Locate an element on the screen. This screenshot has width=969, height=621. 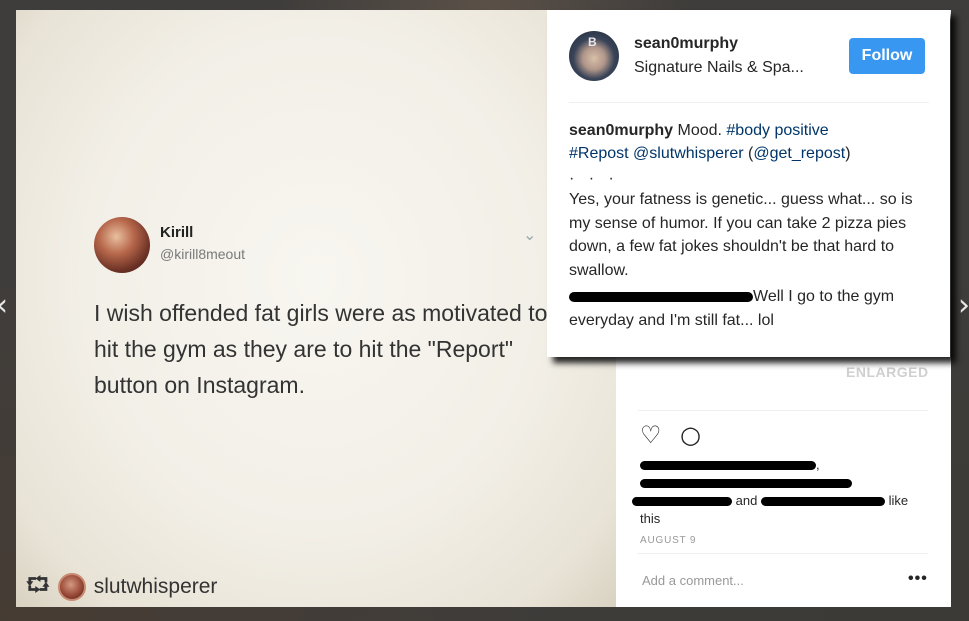
heart-icon: ♡ is located at coordinates (651, 435).